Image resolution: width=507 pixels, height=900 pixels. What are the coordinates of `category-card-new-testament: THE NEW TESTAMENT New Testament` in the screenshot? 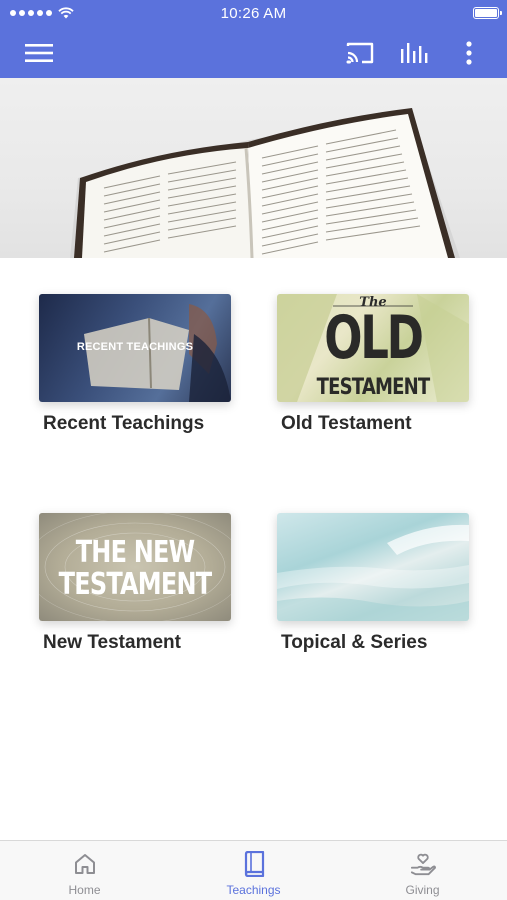 It's located at (135, 583).